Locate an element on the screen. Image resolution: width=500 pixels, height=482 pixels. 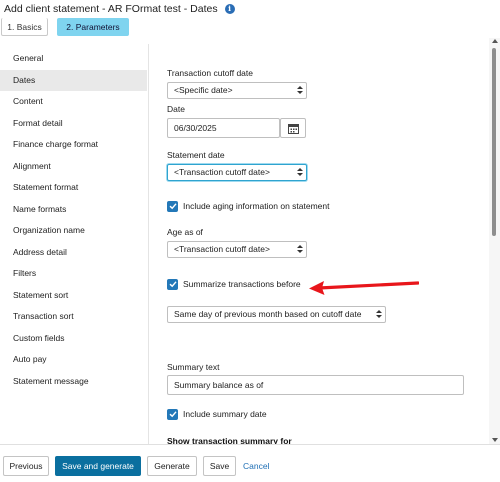
info-icon: i is located at coordinates (229, 9).